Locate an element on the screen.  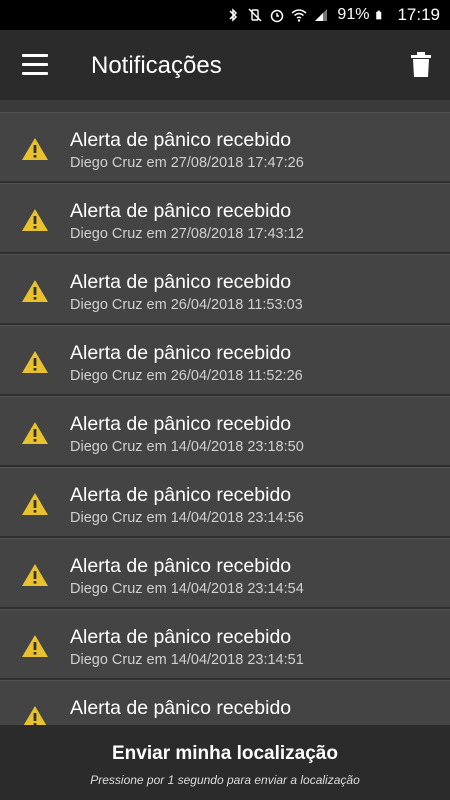
notification-detail: Diego Cruz em 26/04/2018 11:53:03 is located at coordinates (186, 305).